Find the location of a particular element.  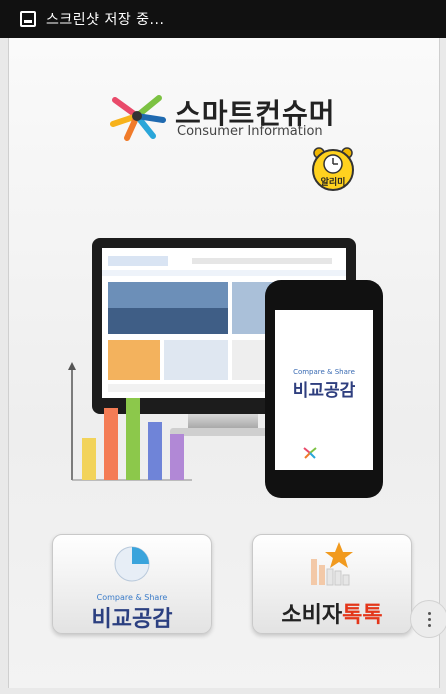

phone-caption: Compare & Share is located at coordinates (324, 372).